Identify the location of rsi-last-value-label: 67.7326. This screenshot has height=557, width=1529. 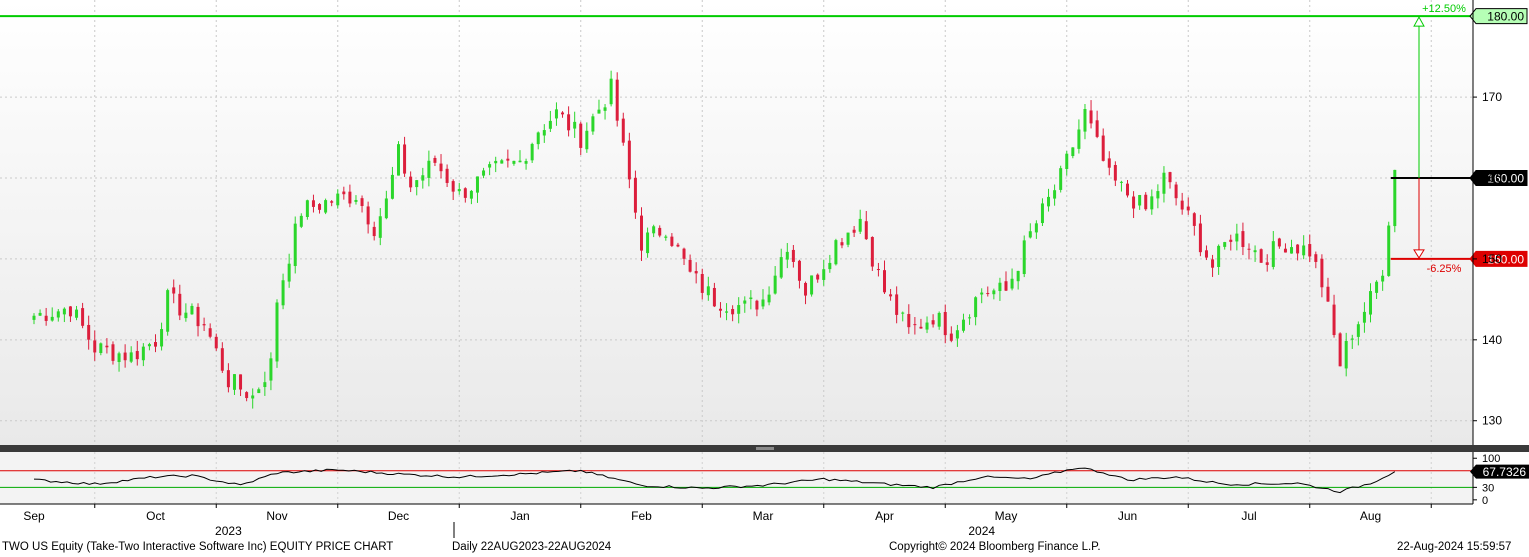
(1505, 472).